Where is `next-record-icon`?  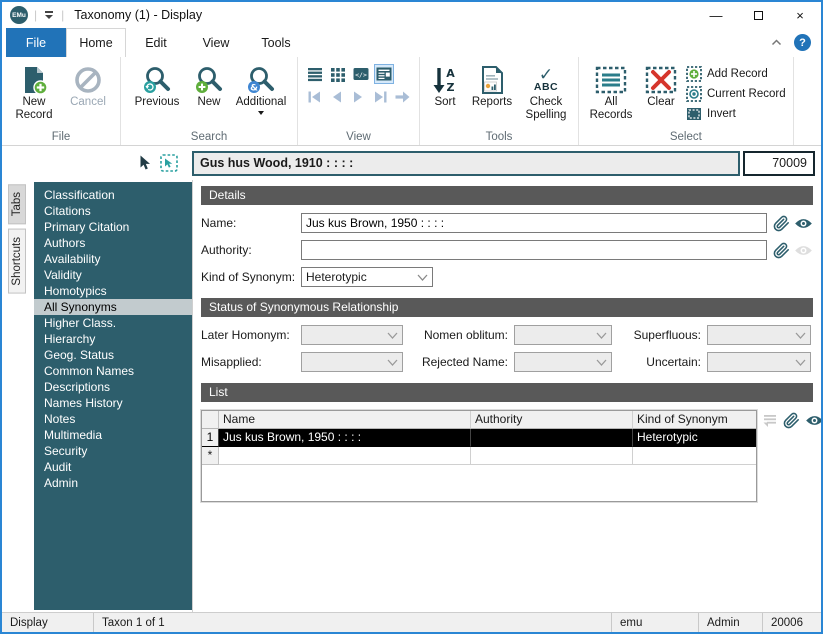
next-record-icon is located at coordinates (358, 97).